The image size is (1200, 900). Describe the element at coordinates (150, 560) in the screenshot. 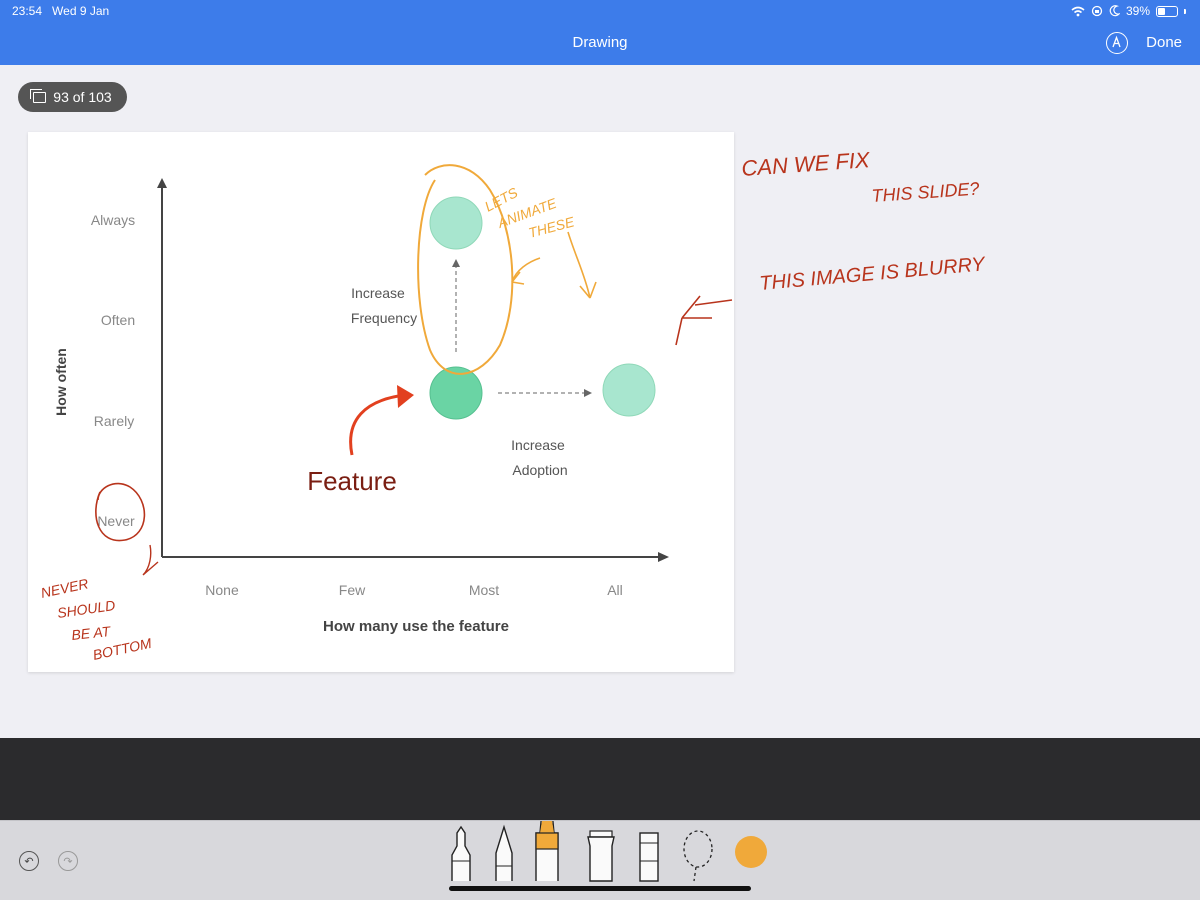

I see `ink-arrow-never` at that location.